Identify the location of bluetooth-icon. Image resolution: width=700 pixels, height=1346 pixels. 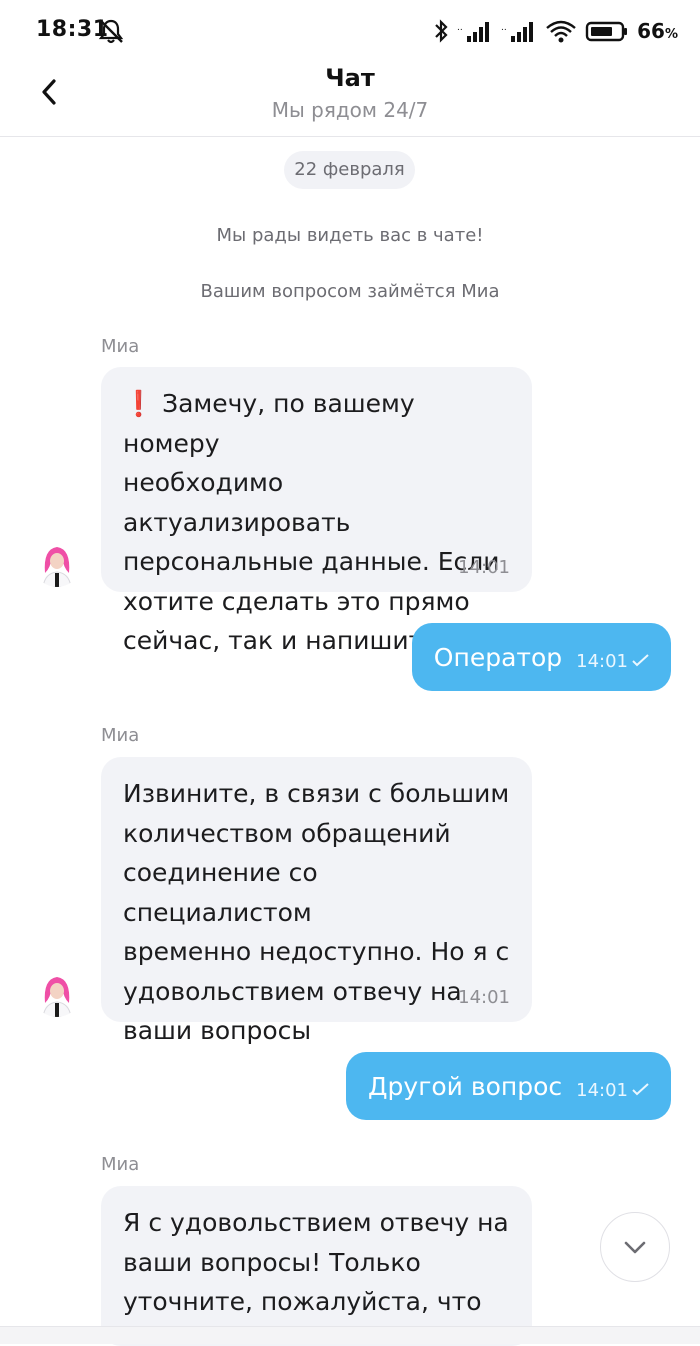
(441, 31).